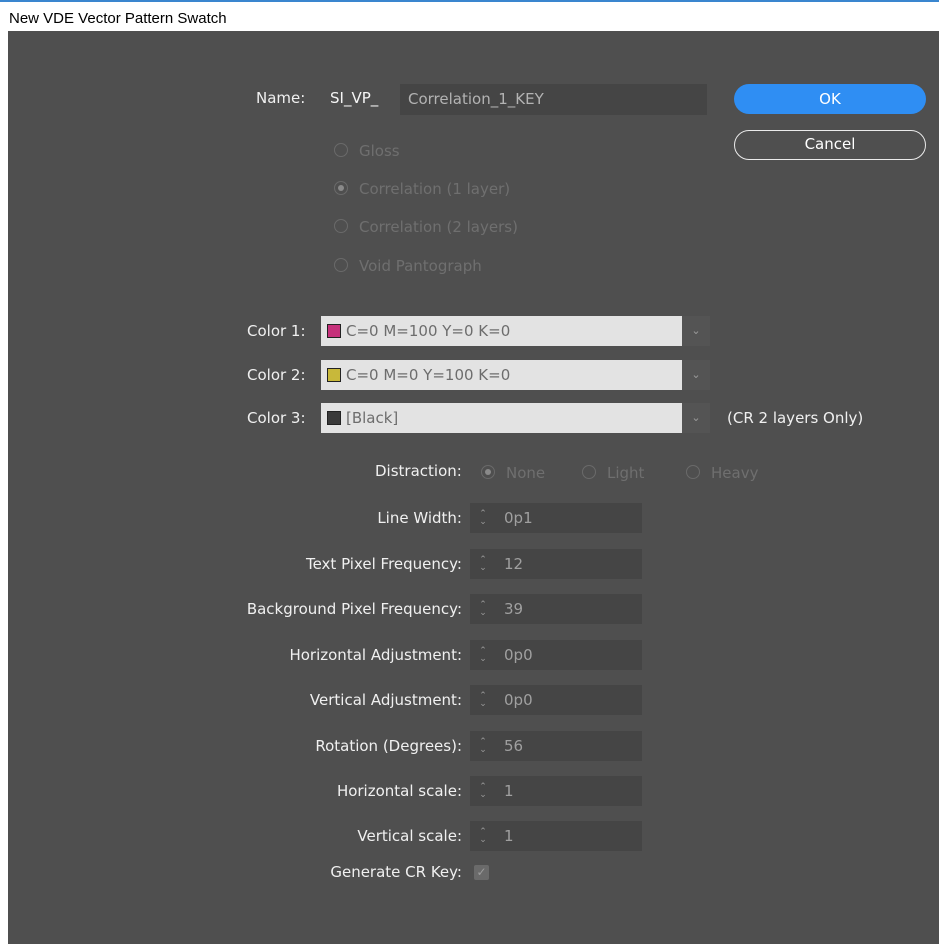 Image resolution: width=939 pixels, height=944 pixels. Describe the element at coordinates (341, 188) in the screenshot. I see `radio-correlation-1-circle` at that location.